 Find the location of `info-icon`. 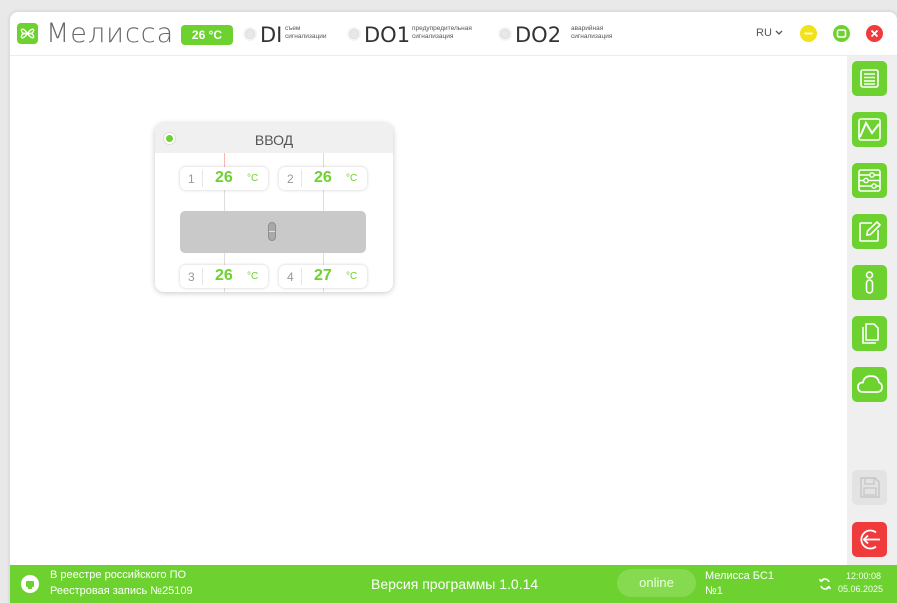

info-icon is located at coordinates (869, 282).